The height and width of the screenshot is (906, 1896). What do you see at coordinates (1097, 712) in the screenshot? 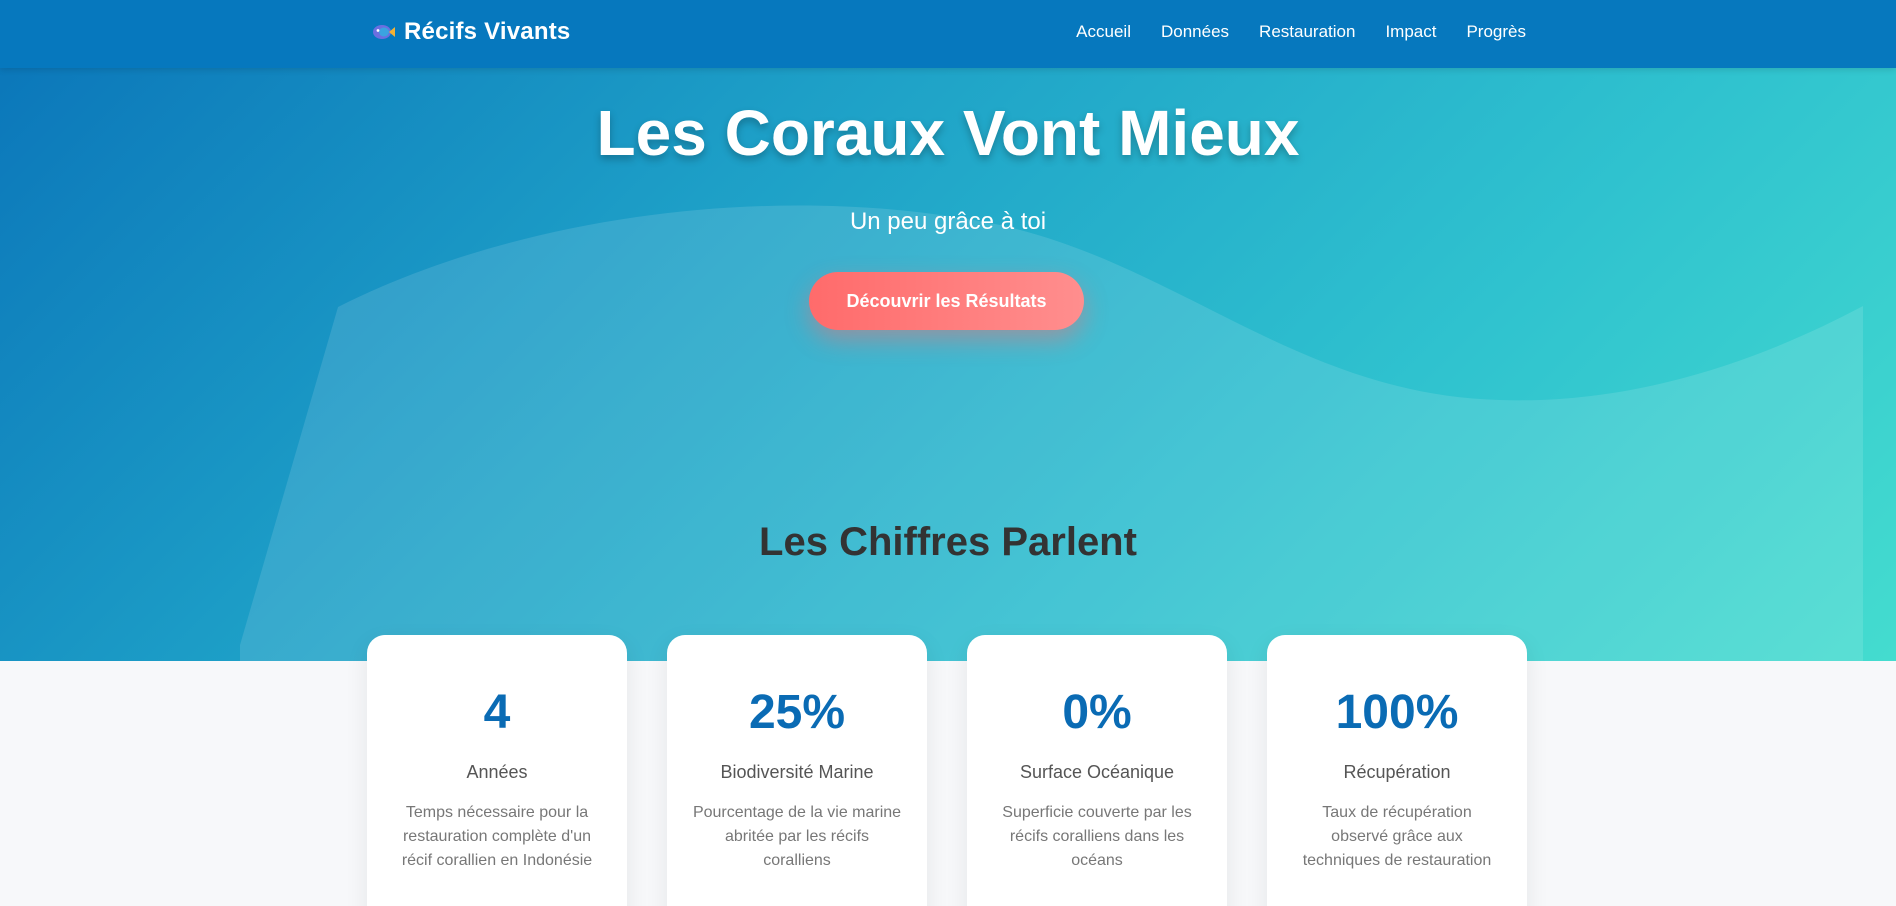
I see `stat-value: 0%` at bounding box center [1097, 712].